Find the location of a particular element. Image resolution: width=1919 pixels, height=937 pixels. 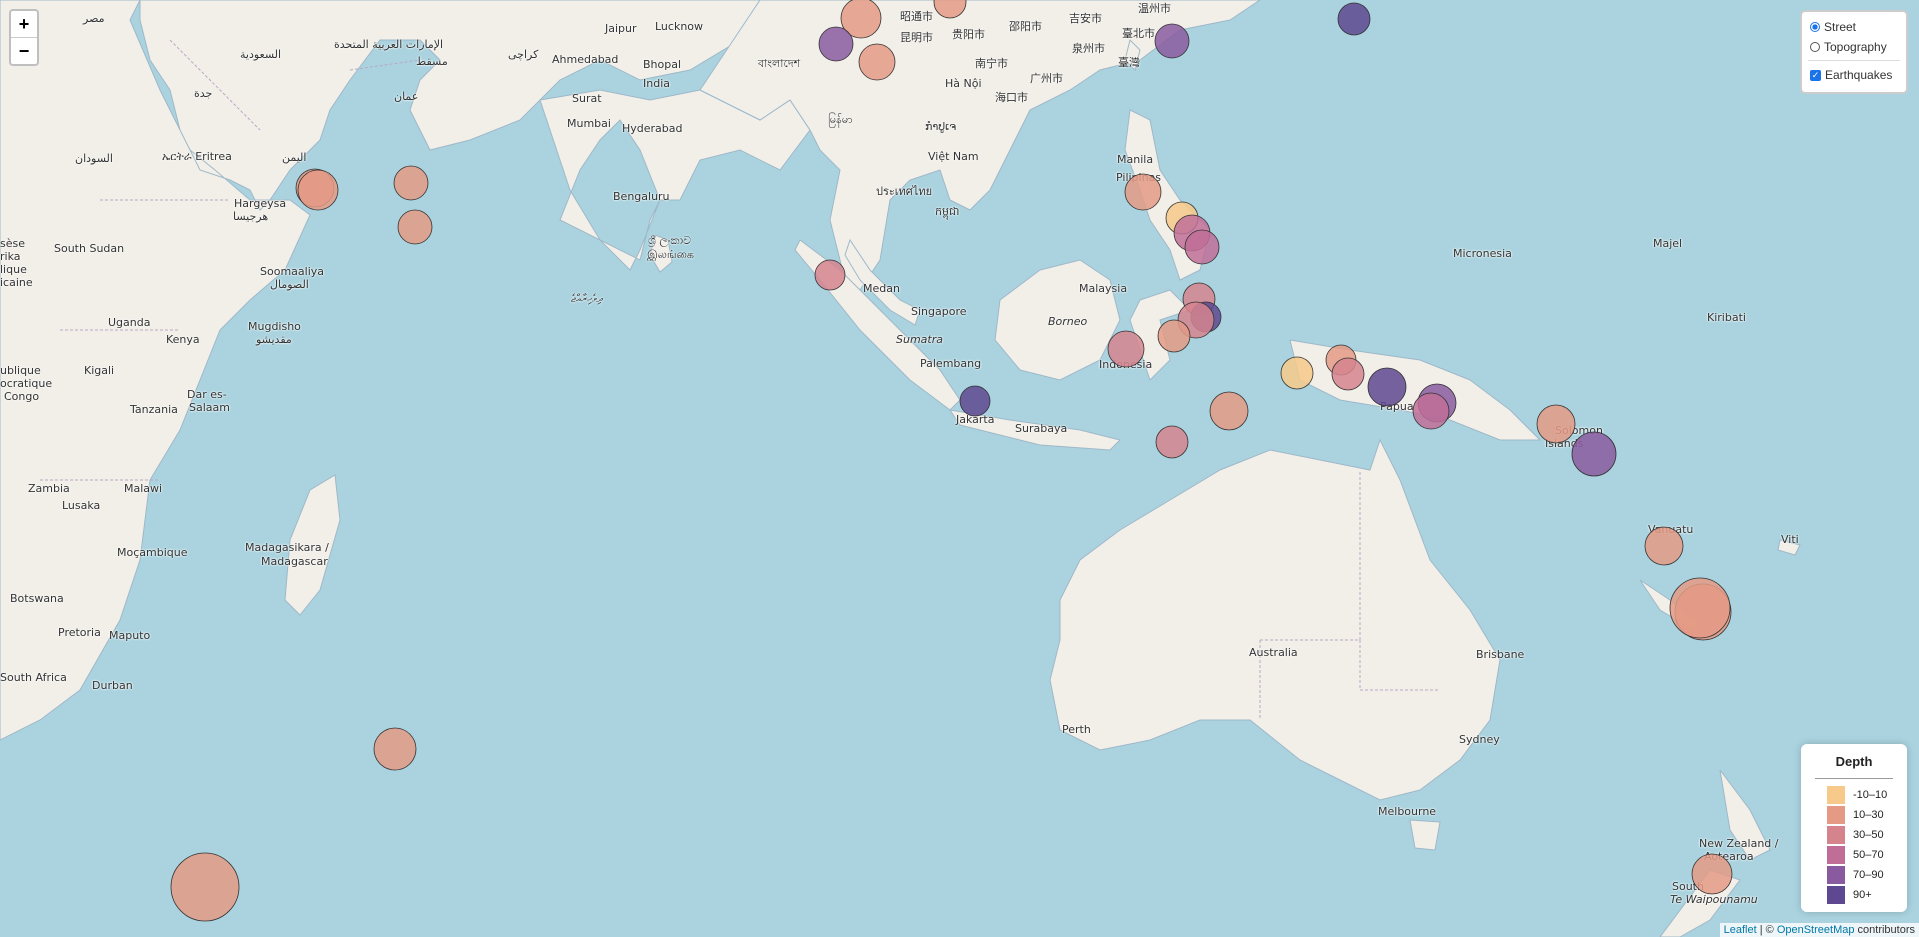

layer-topography-option: Topography is located at coordinates (1848, 47).